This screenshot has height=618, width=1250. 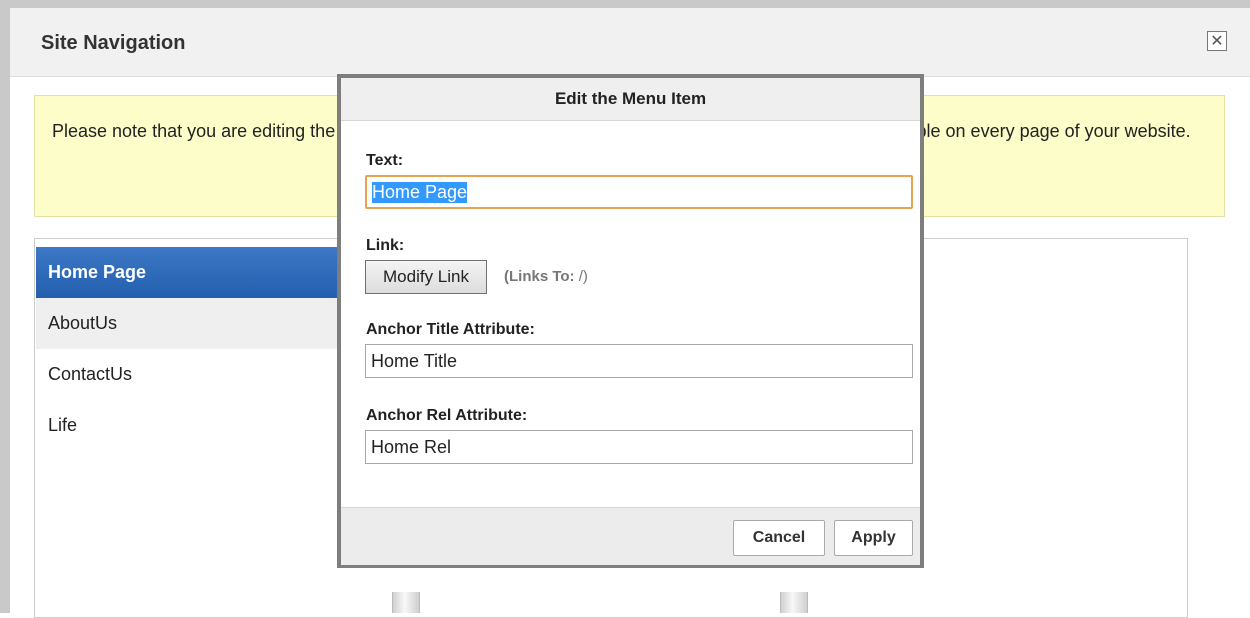 I want to click on site-navigation-header: Site Navigation ✕, so click(x=630, y=42).